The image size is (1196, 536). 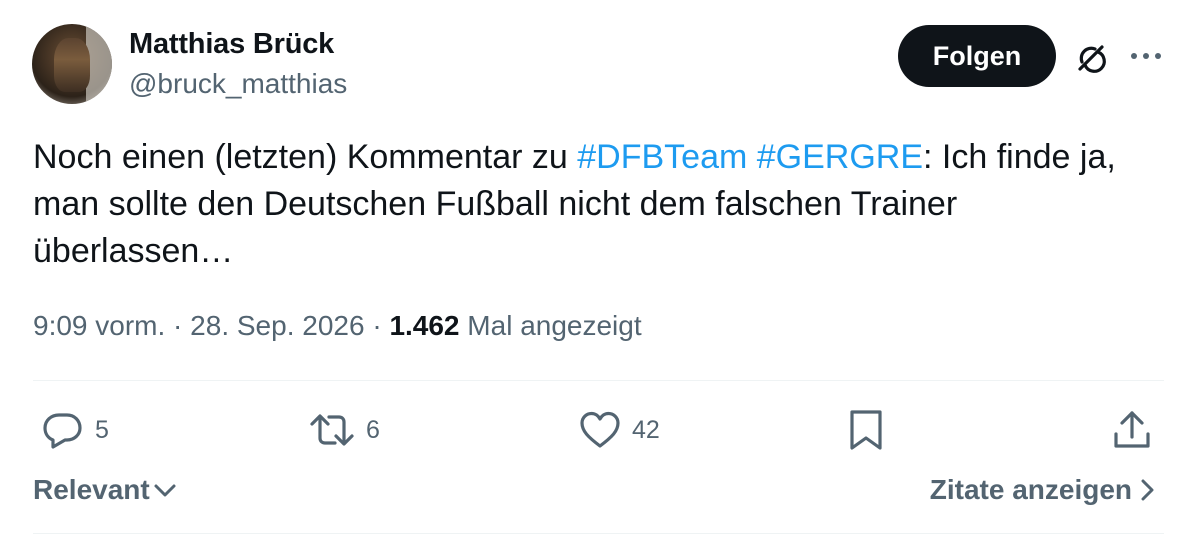 I want to click on reply-count: 5, so click(x=102, y=429).